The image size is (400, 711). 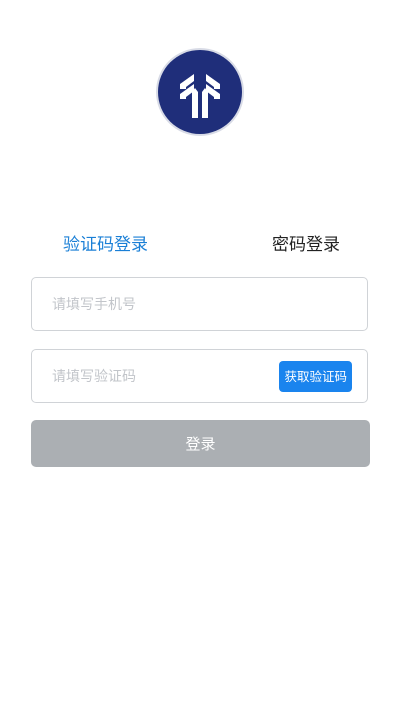 I want to click on tab-sms-login: 验证码登录, so click(x=105, y=245).